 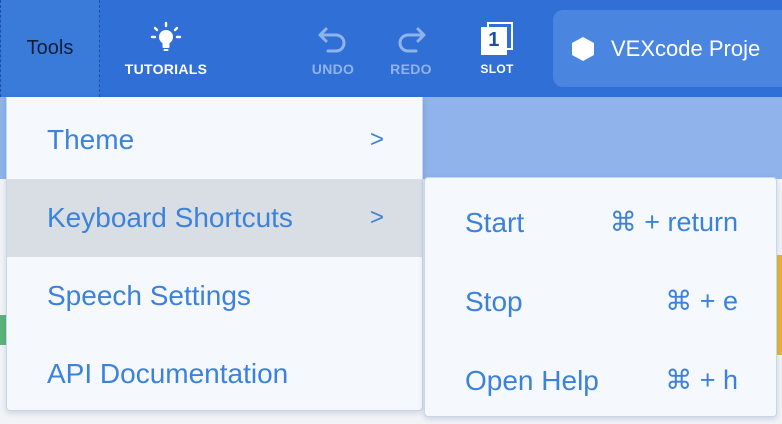 I want to click on shortcut-item-open-help: Open Help ⌘ + h, so click(x=600, y=380).